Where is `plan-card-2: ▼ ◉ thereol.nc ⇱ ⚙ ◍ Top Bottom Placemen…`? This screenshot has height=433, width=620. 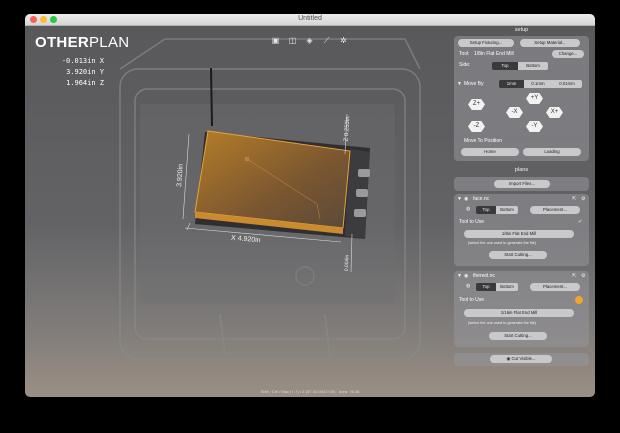
plan-card-2: ▼ ◉ thereol.nc ⇱ ⚙ ◍ Top Bottom Placemen… is located at coordinates (521, 309).